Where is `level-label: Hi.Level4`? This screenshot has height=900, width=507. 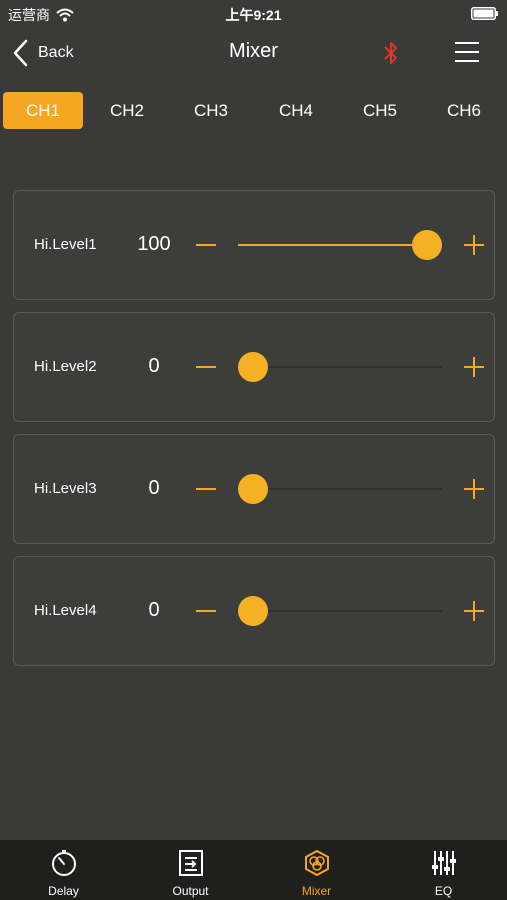
level-label: Hi.Level4 is located at coordinates (65, 610).